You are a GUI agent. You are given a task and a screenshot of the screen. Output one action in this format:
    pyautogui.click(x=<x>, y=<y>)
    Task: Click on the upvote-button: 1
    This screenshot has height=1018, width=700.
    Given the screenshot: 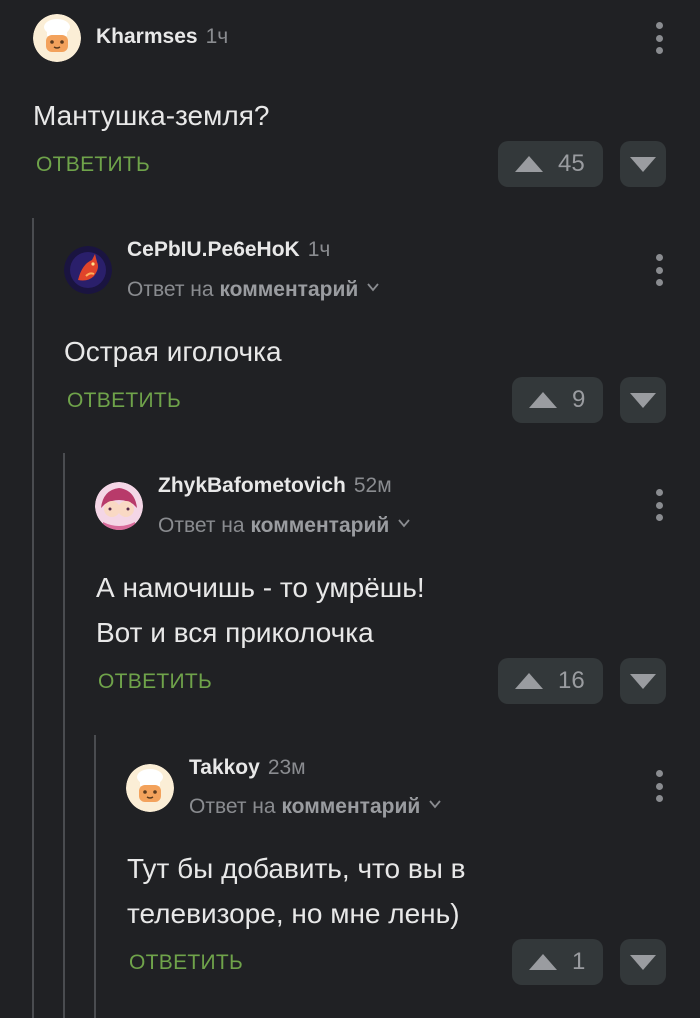 What is the action you would take?
    pyautogui.click(x=558, y=962)
    